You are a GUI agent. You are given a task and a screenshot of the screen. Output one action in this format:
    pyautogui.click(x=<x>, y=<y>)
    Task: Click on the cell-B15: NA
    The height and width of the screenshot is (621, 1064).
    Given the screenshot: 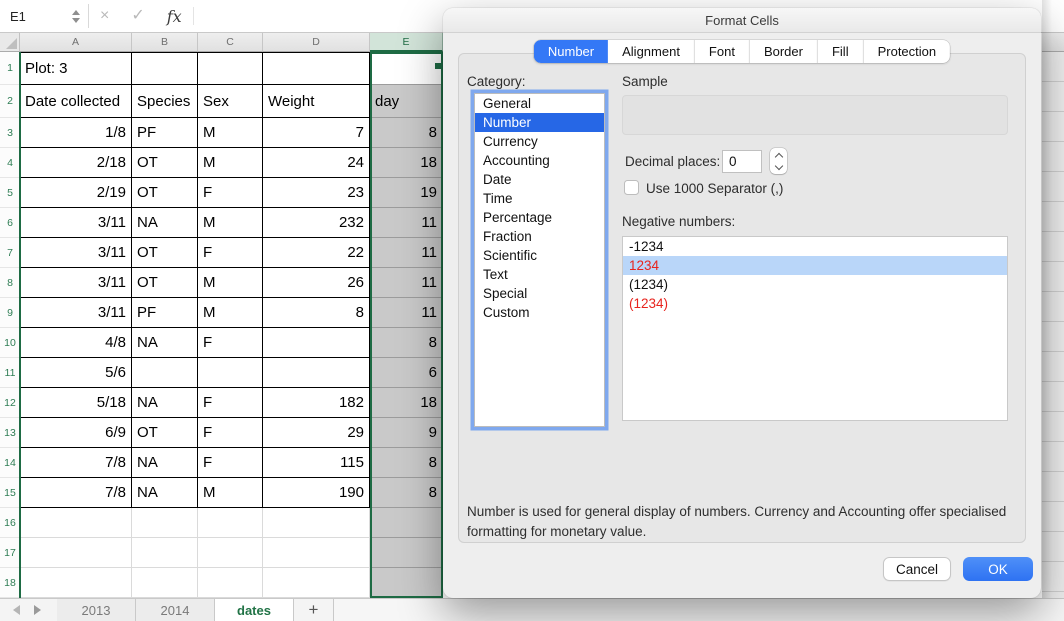 What is the action you would take?
    pyautogui.click(x=165, y=493)
    